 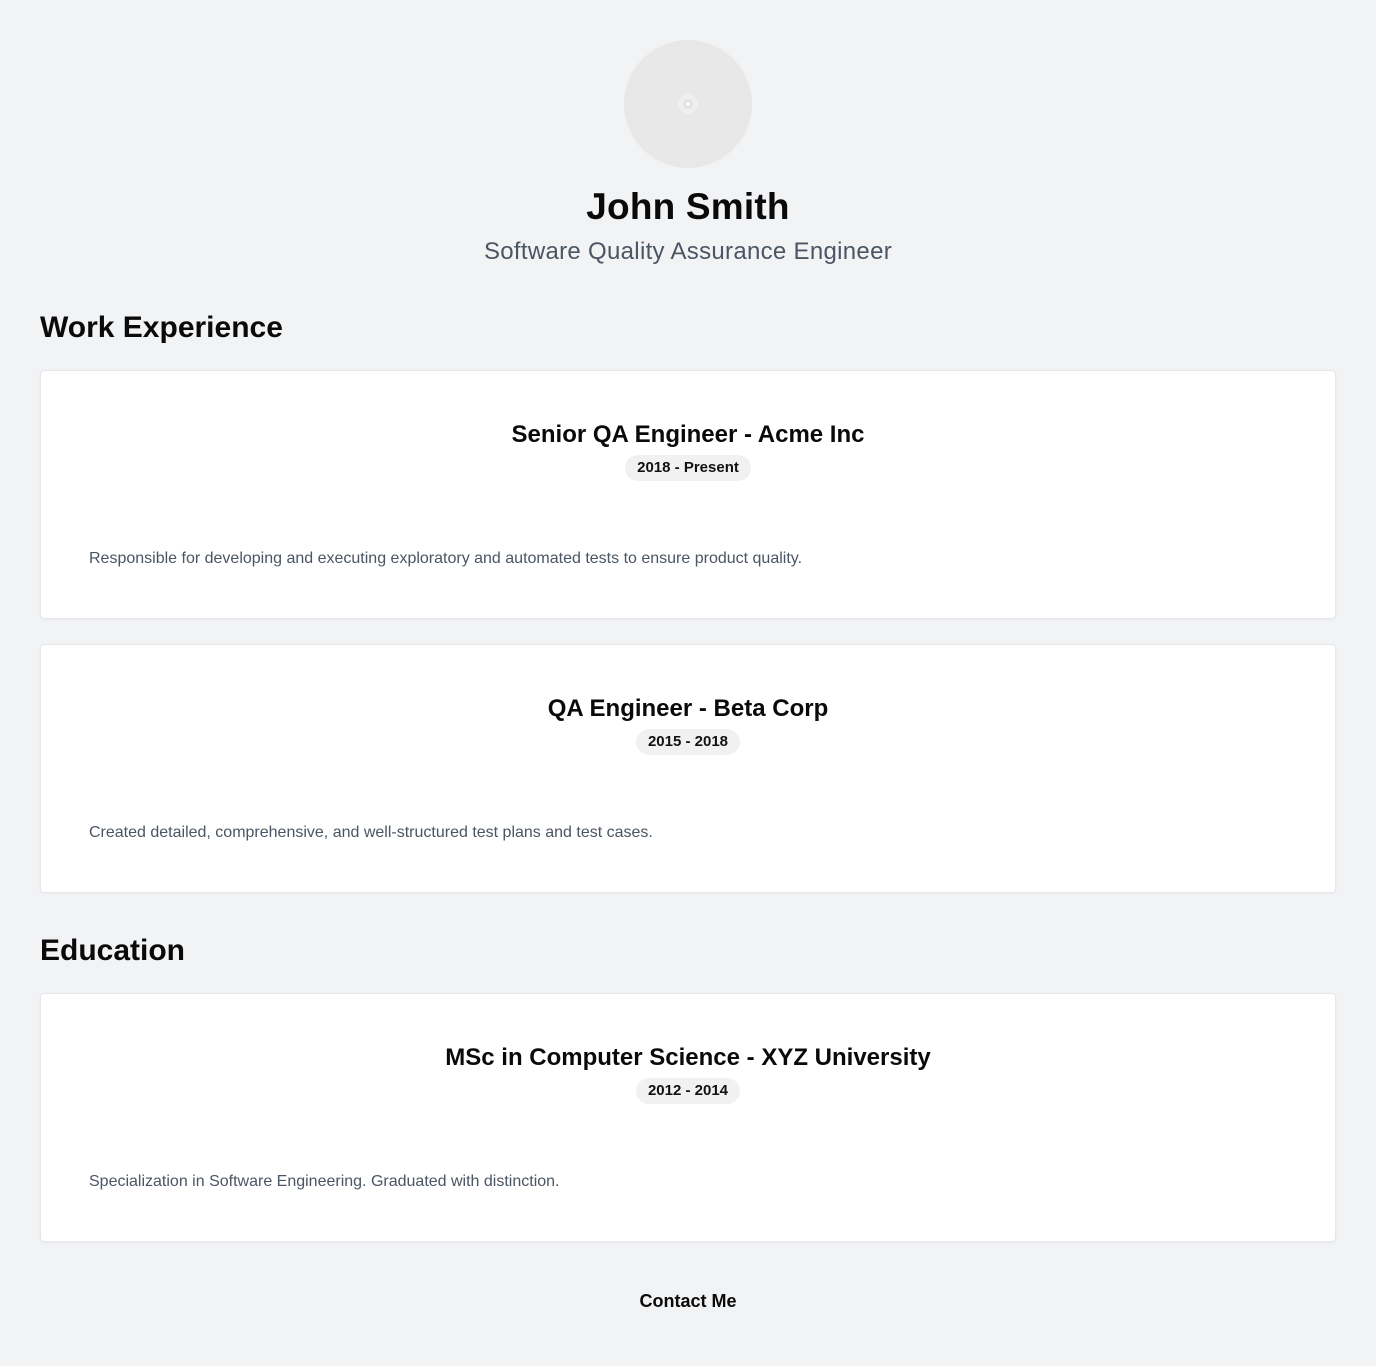 I want to click on contact-me-button: Contact Me, so click(x=687, y=1301).